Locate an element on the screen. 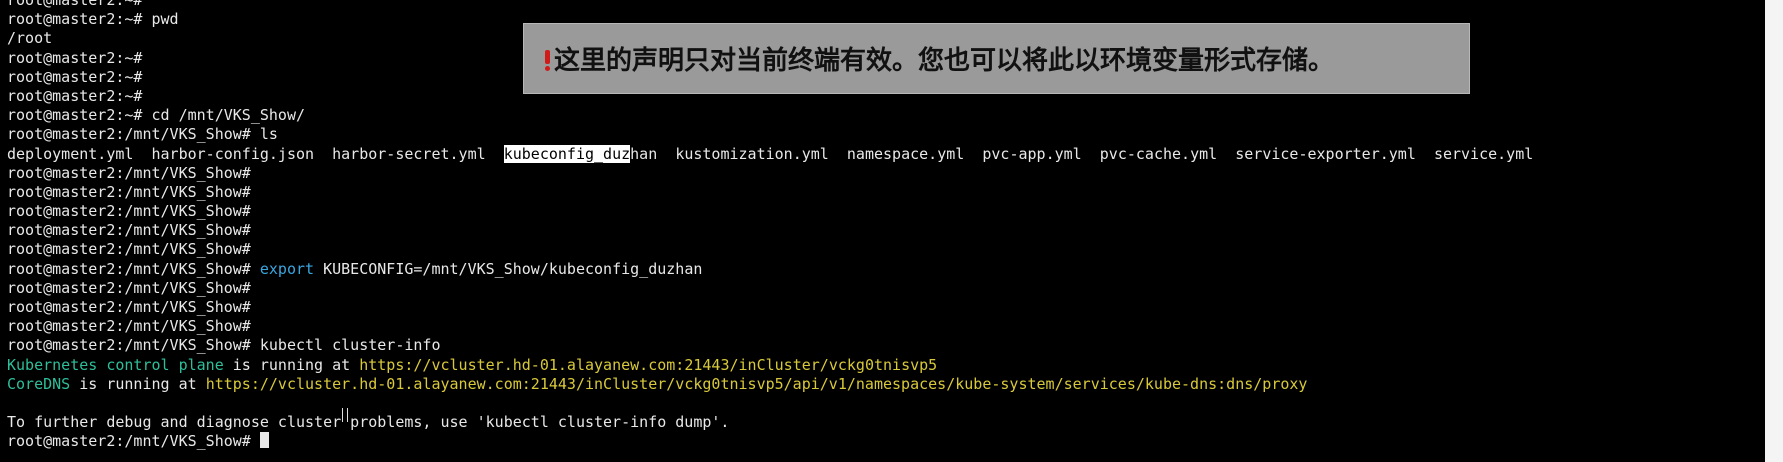 The image size is (1783, 462). exclamation-icon is located at coordinates (548, 59).